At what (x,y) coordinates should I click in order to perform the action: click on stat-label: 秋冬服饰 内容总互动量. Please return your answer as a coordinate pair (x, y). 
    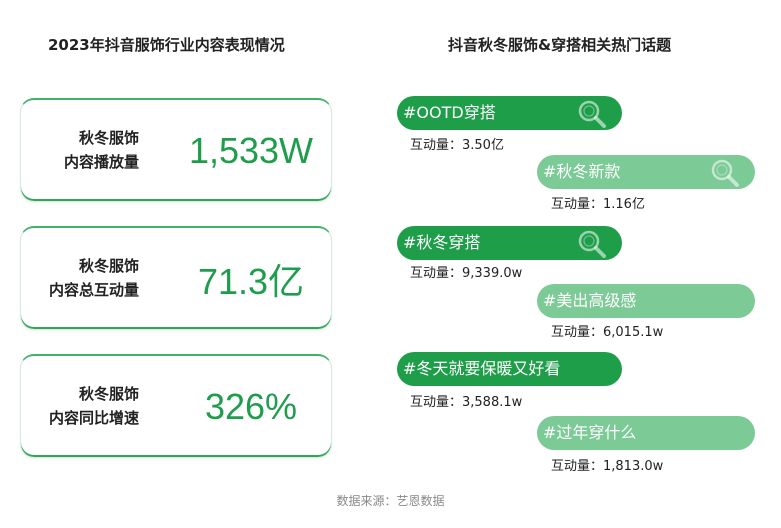
    Looking at the image, I should click on (94, 278).